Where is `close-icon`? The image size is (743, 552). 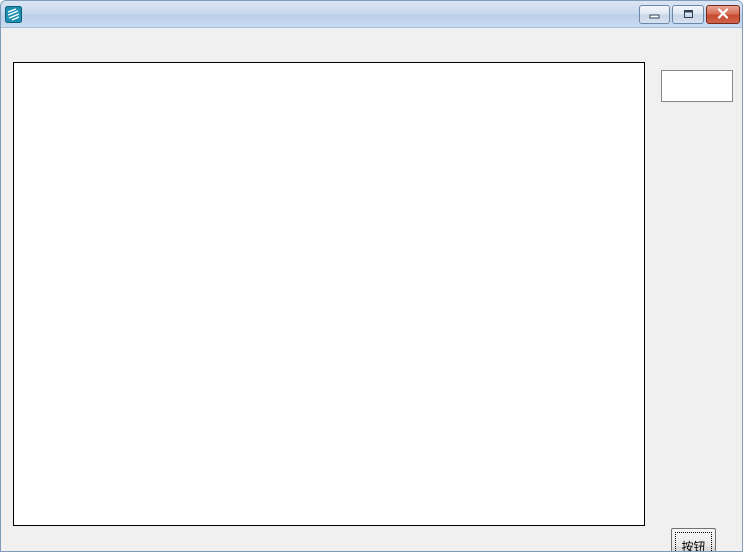
close-icon is located at coordinates (723, 14).